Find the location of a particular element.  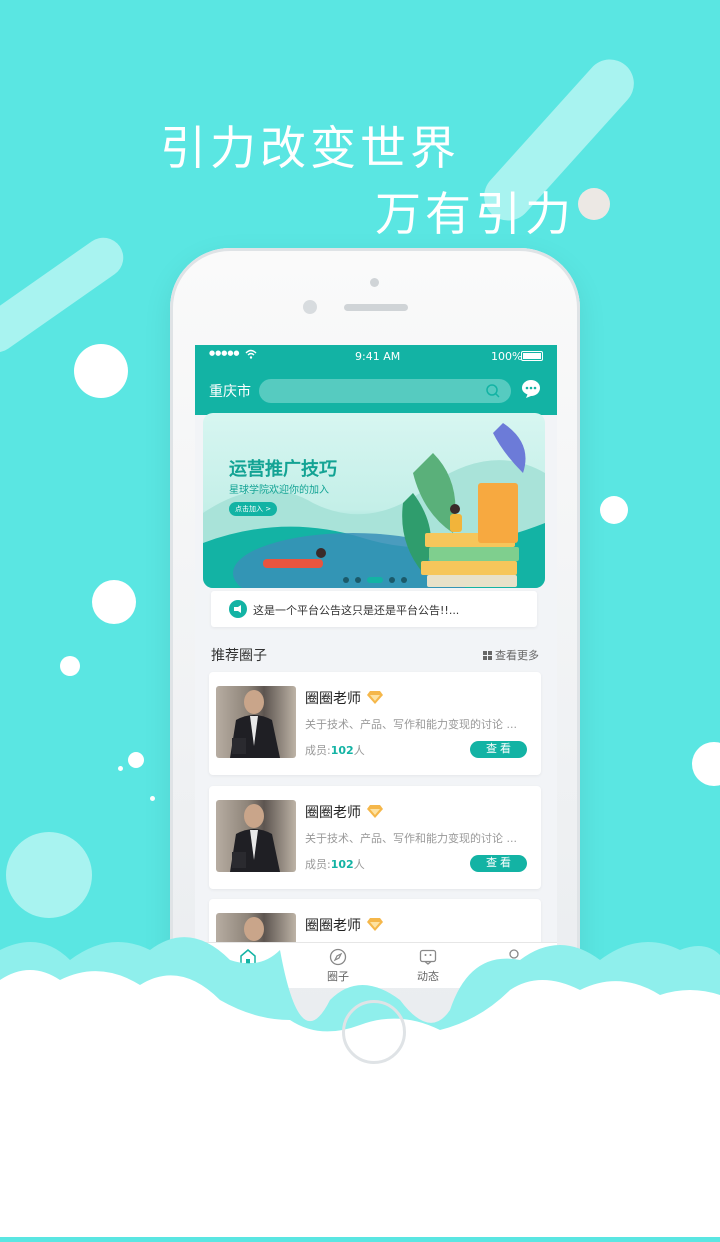

decor-stripe-left is located at coordinates (66, 295).